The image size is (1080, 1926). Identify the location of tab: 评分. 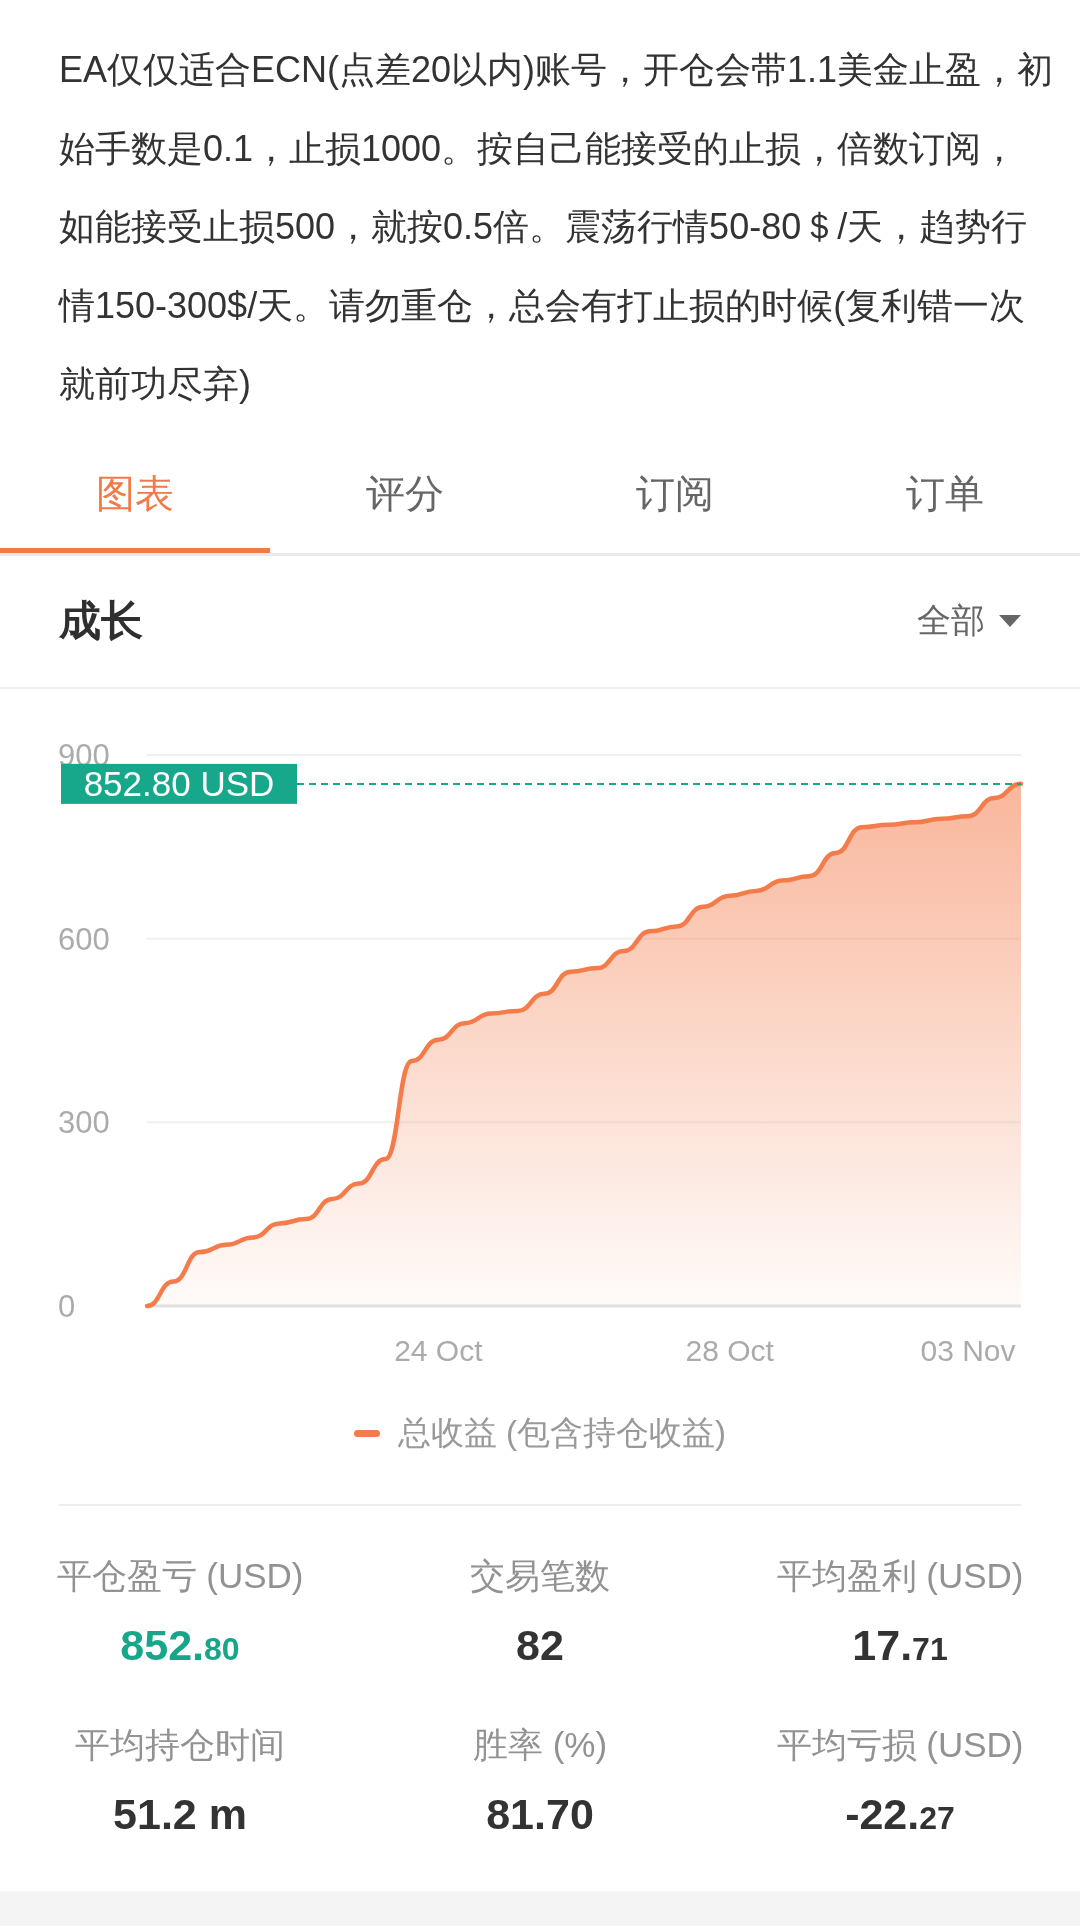
(405, 496).